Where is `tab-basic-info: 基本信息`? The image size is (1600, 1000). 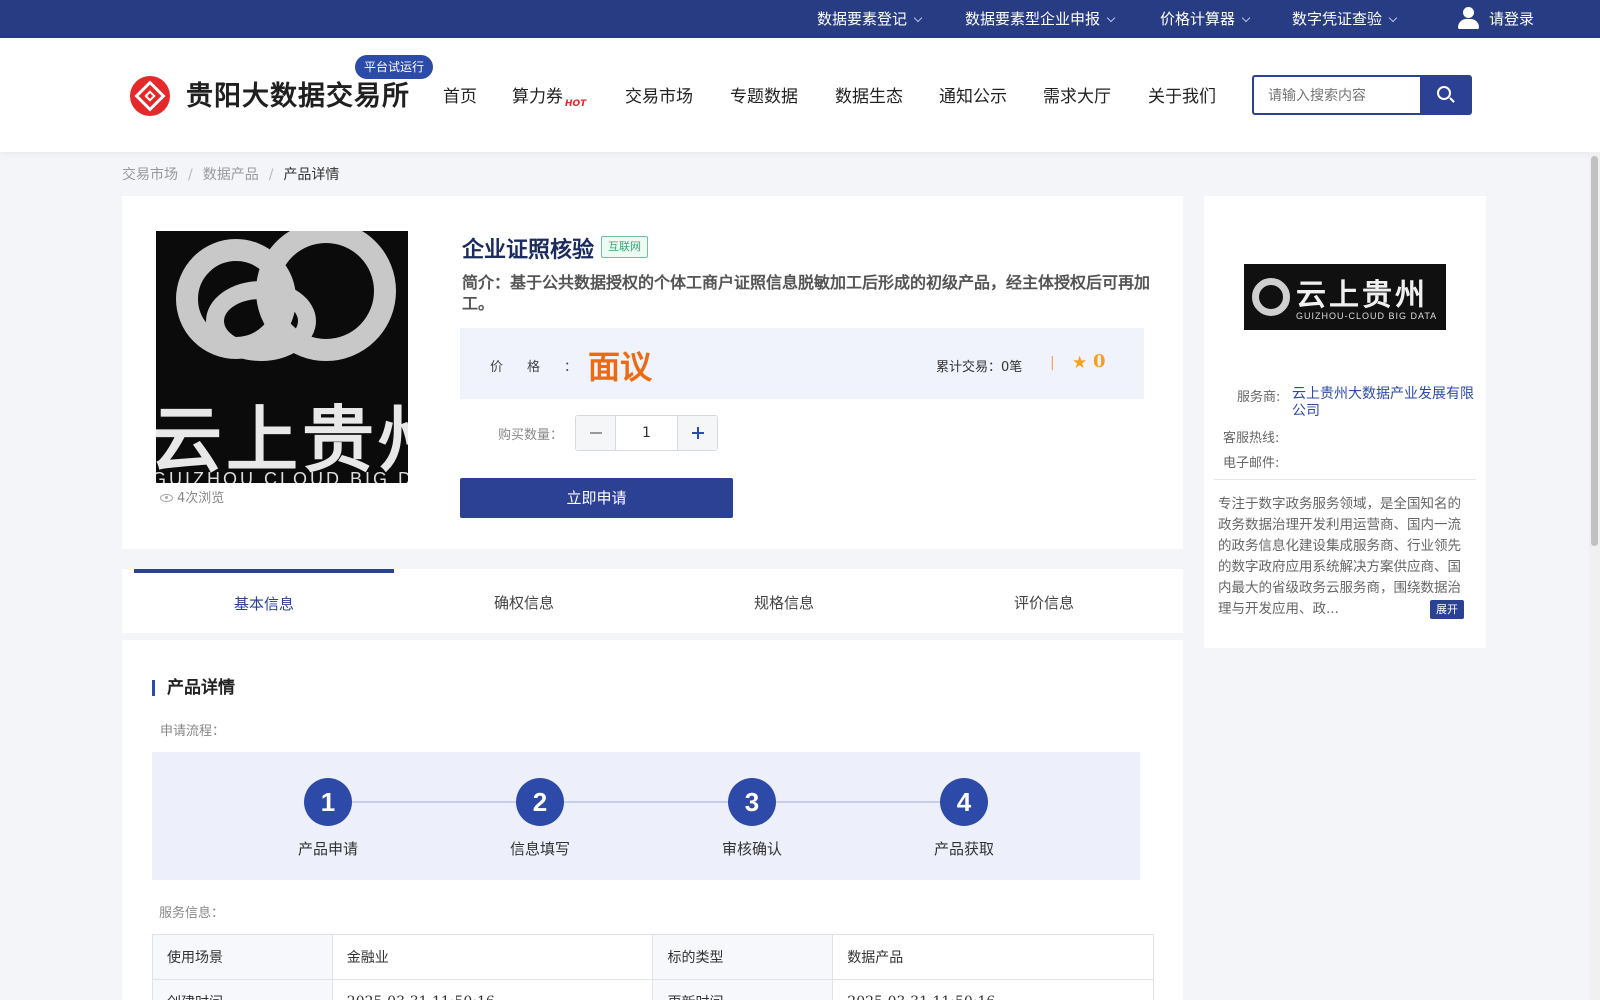 tab-basic-info: 基本信息 is located at coordinates (264, 601).